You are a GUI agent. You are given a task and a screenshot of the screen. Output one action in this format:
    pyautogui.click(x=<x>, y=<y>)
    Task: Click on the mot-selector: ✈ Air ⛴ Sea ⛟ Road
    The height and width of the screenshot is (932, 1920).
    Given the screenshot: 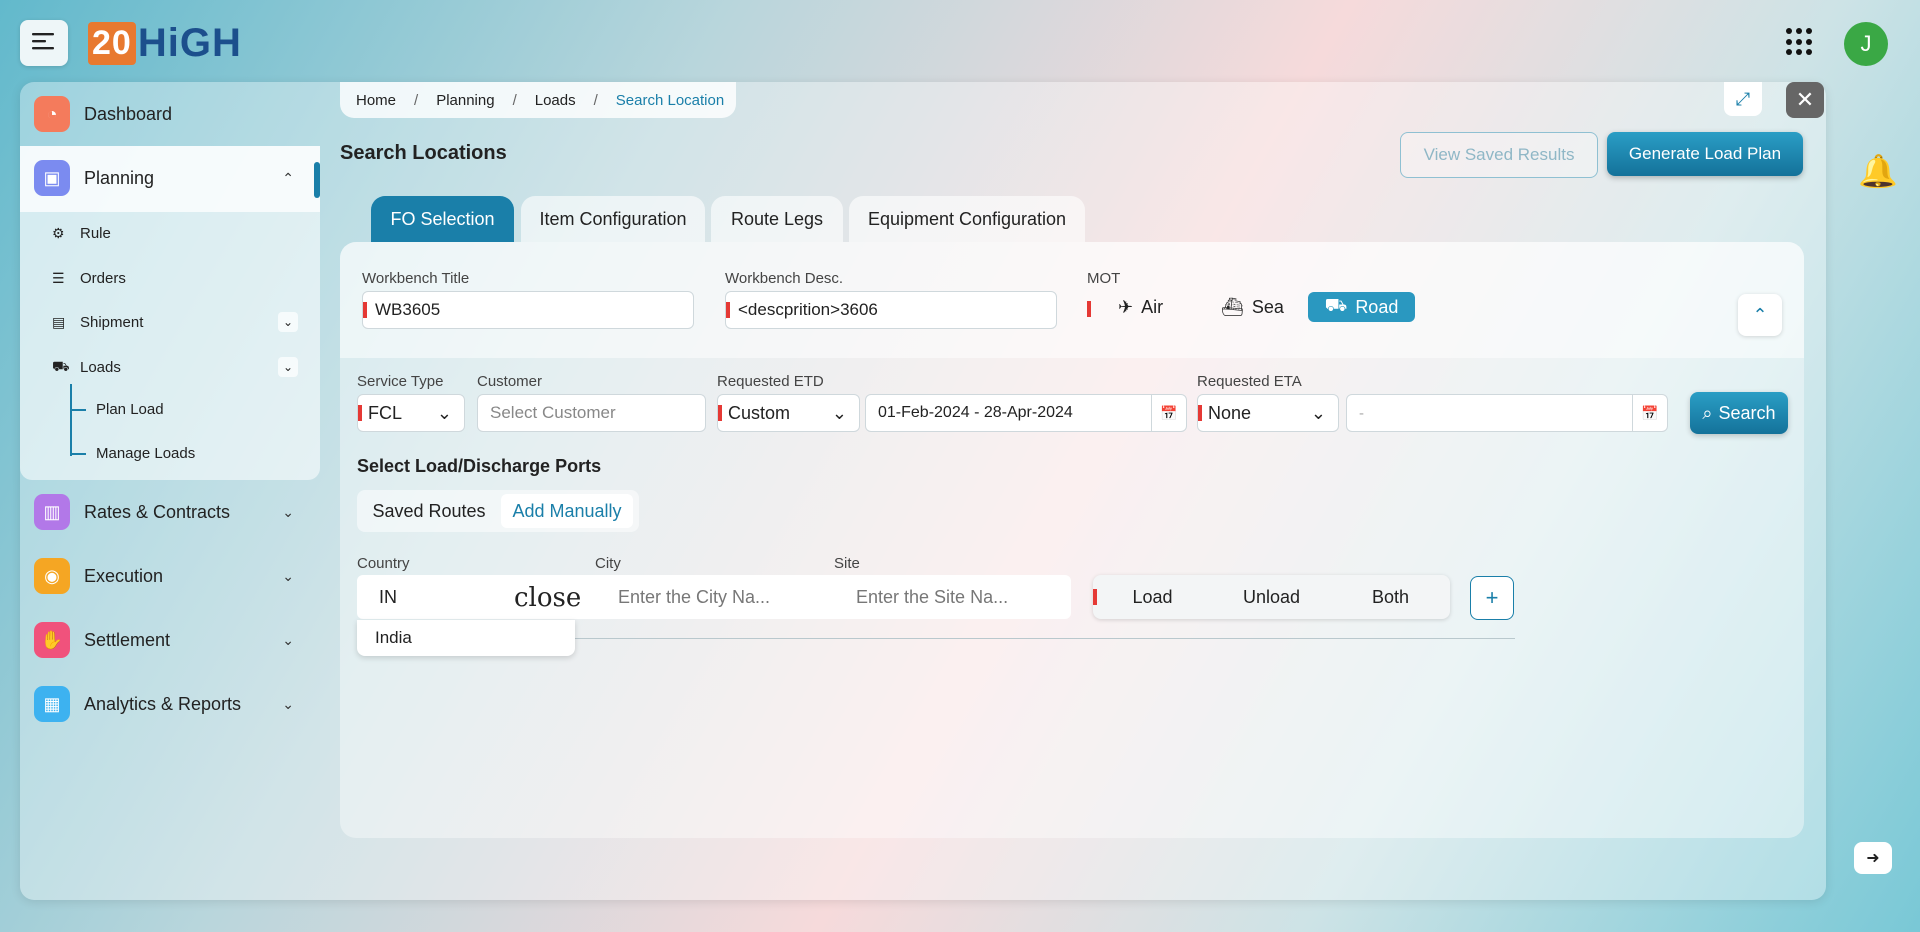 What is the action you would take?
    pyautogui.click(x=1252, y=309)
    